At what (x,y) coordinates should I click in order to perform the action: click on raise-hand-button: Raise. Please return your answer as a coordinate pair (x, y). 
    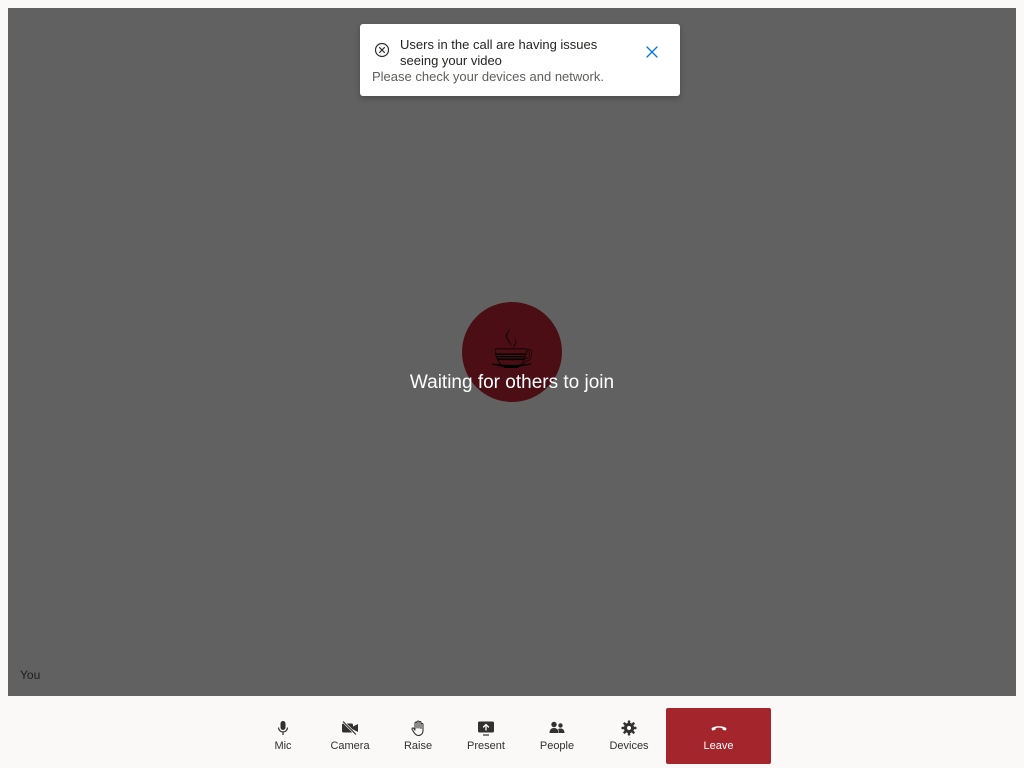
    Looking at the image, I should click on (418, 736).